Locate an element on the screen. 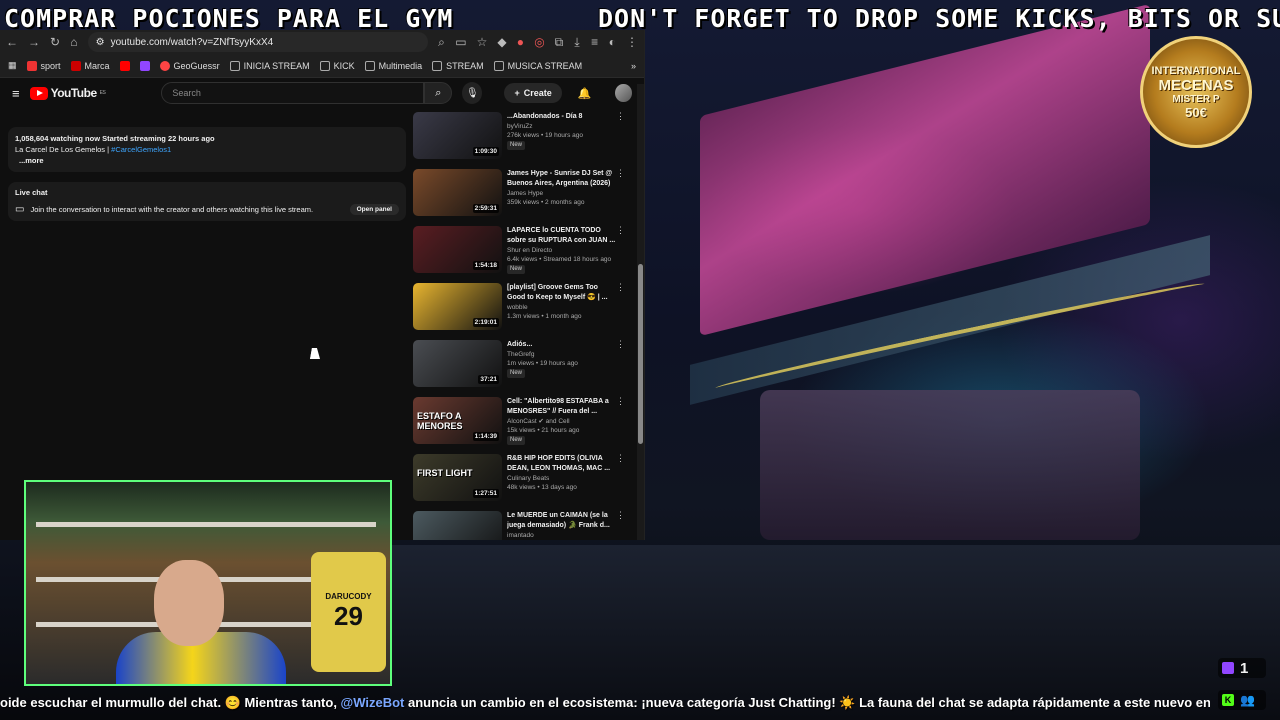 This screenshot has width=1280, height=720. home-icon: ⌂ is located at coordinates (74, 42).